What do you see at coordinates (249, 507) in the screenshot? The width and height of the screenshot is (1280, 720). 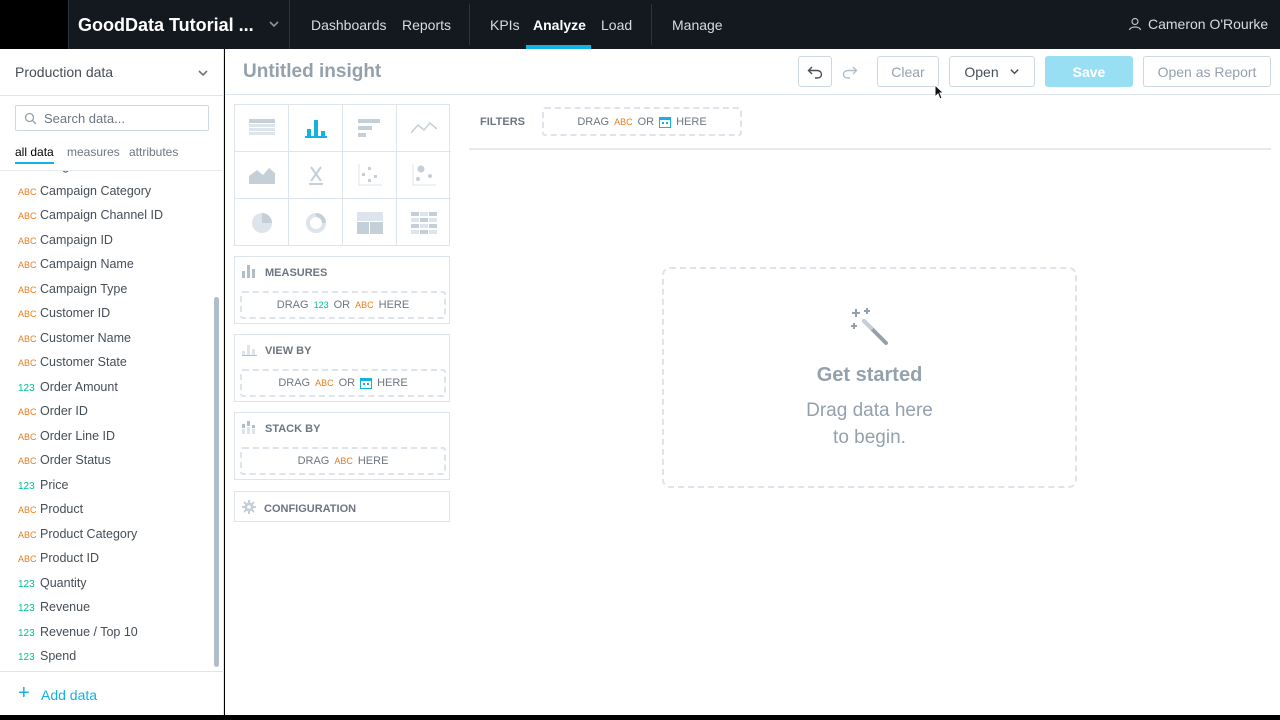 I see `gear-icon` at bounding box center [249, 507].